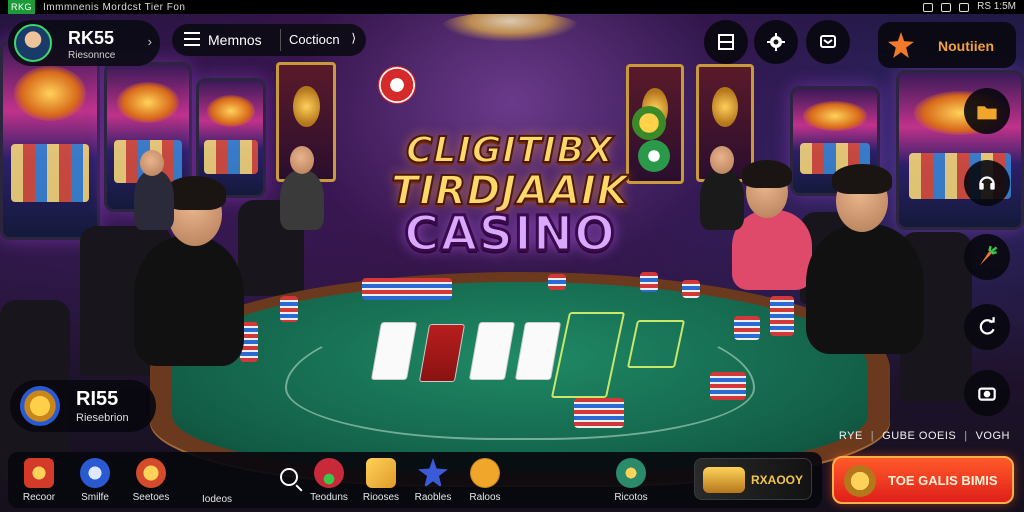  Describe the element at coordinates (269, 40) in the screenshot. I see `menu-bar: Memnos Coctiocn ⟩` at that location.